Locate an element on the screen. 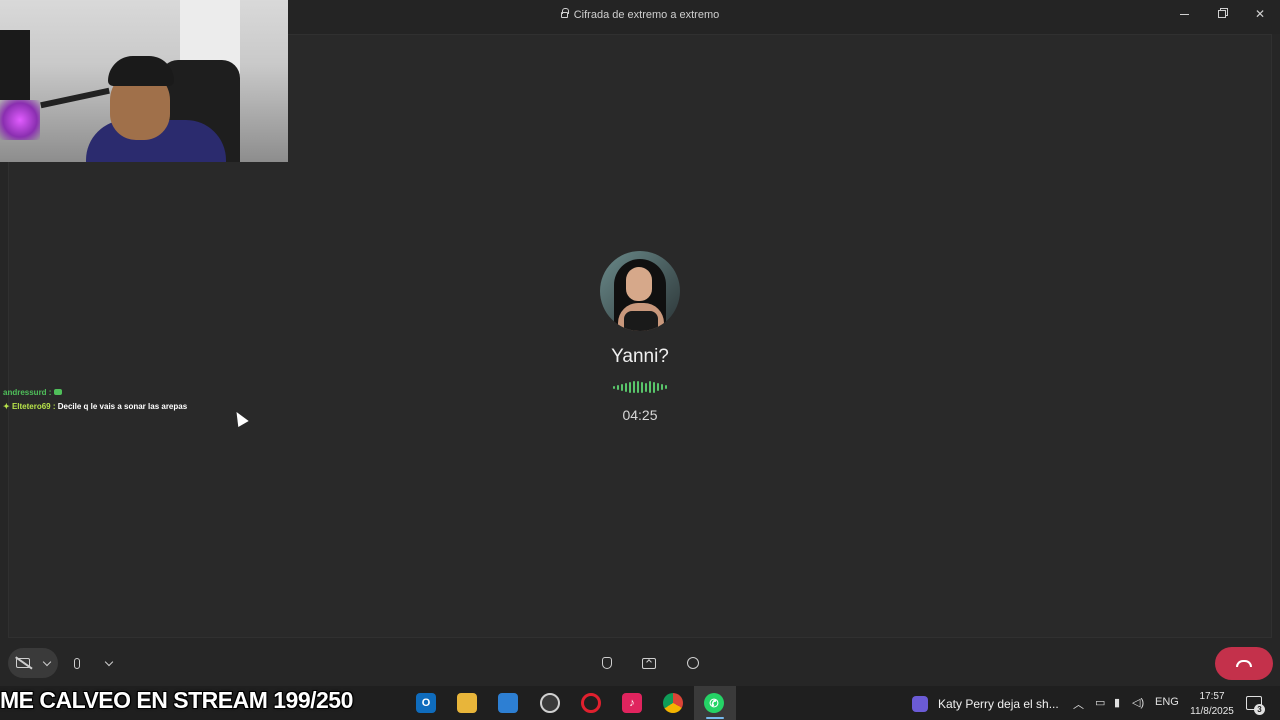 The image size is (1280, 720). chat-username: andressurd : is located at coordinates (27, 392).